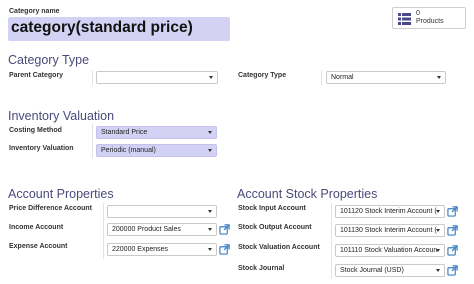 The image size is (474, 284). What do you see at coordinates (61, 194) in the screenshot?
I see `account-properties-title: Account Properties` at bounding box center [61, 194].